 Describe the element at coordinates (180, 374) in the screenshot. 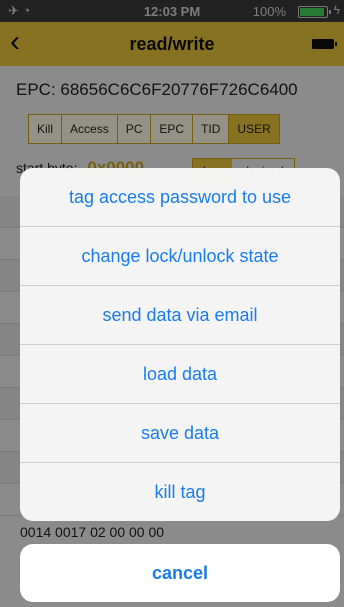

I see `action-load-data: load data` at that location.